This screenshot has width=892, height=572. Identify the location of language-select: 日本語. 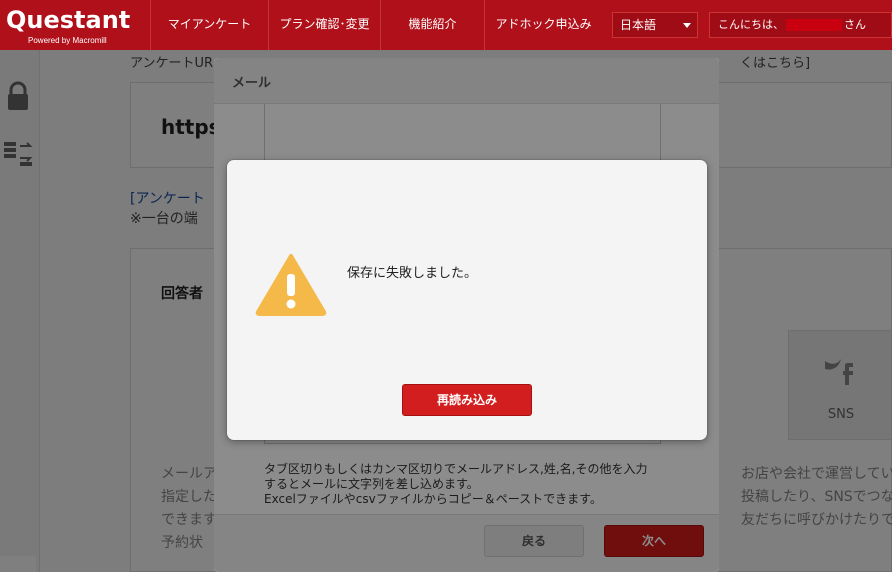
(655, 25).